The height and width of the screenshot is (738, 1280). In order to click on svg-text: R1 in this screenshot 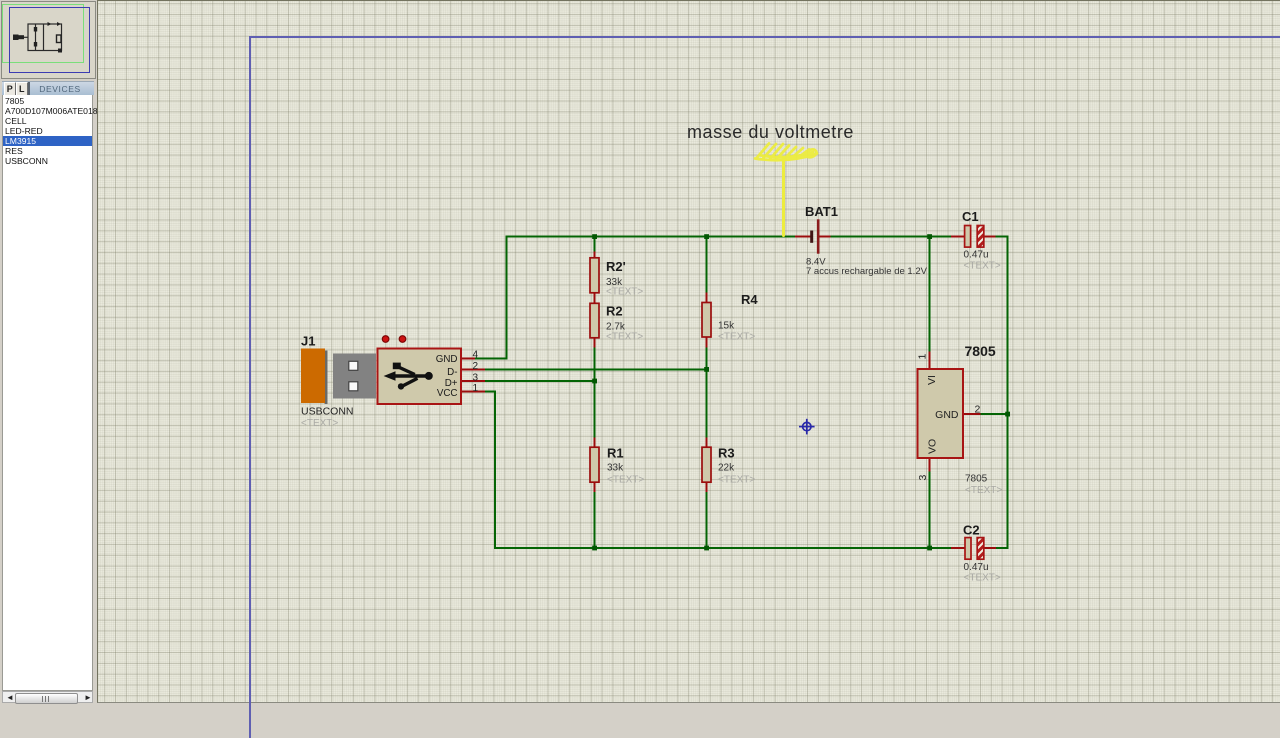, I will do `click(615, 453)`.